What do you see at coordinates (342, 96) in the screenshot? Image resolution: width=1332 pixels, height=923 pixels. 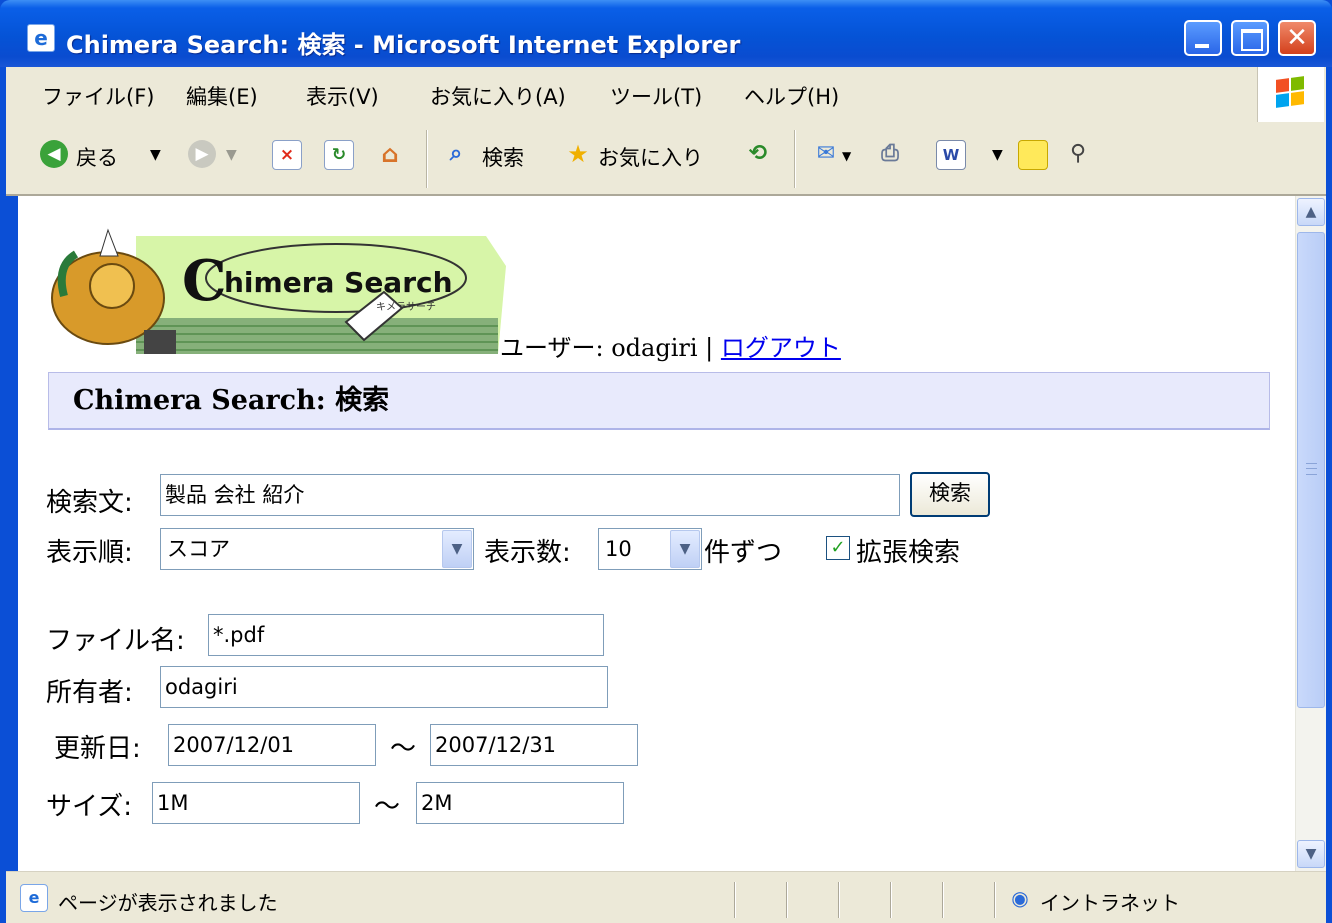 I see `menu-view: 表示(V)` at bounding box center [342, 96].